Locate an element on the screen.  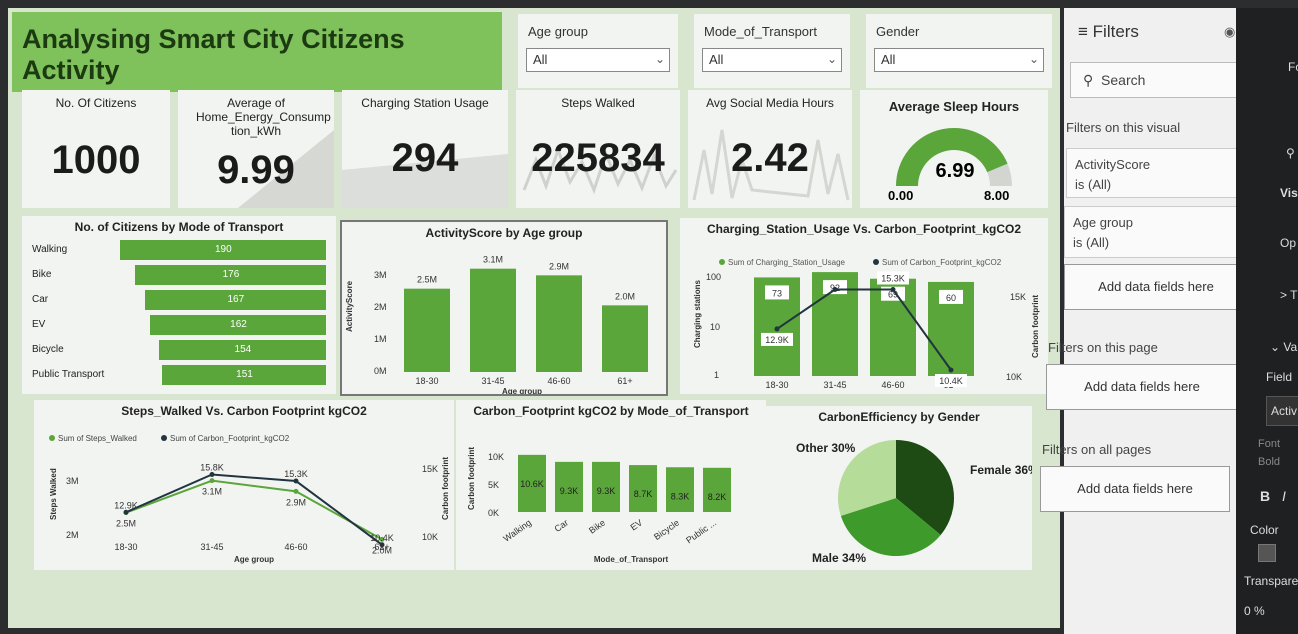
y-tick-label: 1 is located at coordinates (716, 375).